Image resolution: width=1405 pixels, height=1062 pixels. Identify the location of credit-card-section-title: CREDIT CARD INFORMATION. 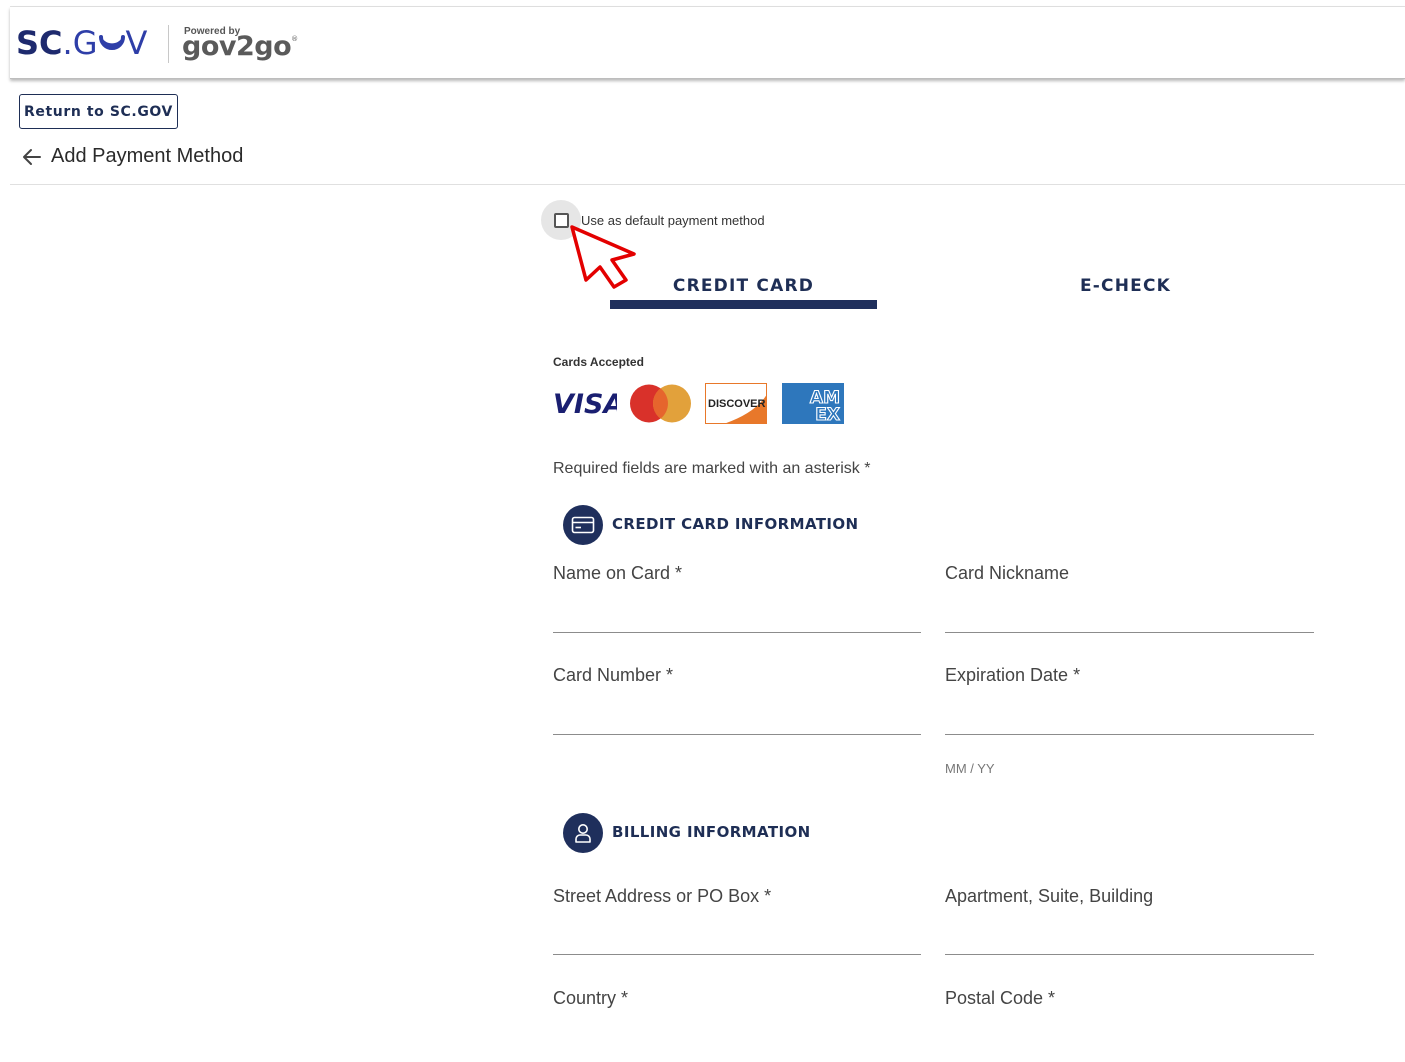
(735, 524).